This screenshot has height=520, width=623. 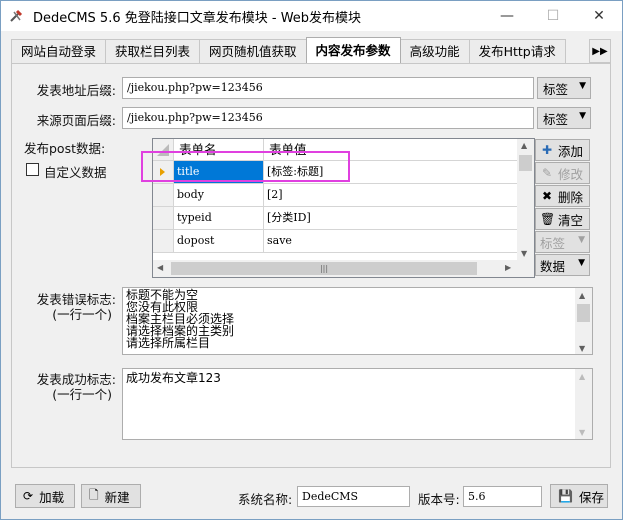 What do you see at coordinates (391, 241) in the screenshot?
I see `grid-cell-value: save` at bounding box center [391, 241].